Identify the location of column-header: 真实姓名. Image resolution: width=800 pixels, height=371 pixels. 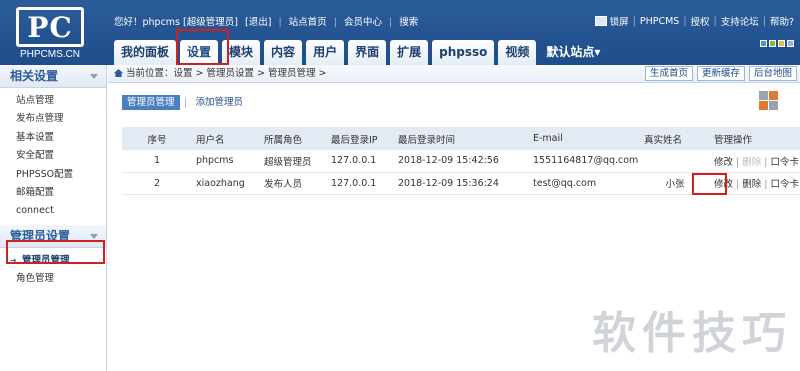
(675, 138).